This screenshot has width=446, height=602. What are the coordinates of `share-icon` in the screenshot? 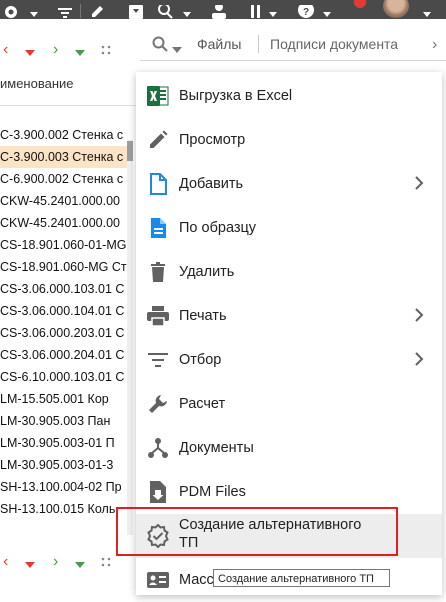 It's located at (158, 448).